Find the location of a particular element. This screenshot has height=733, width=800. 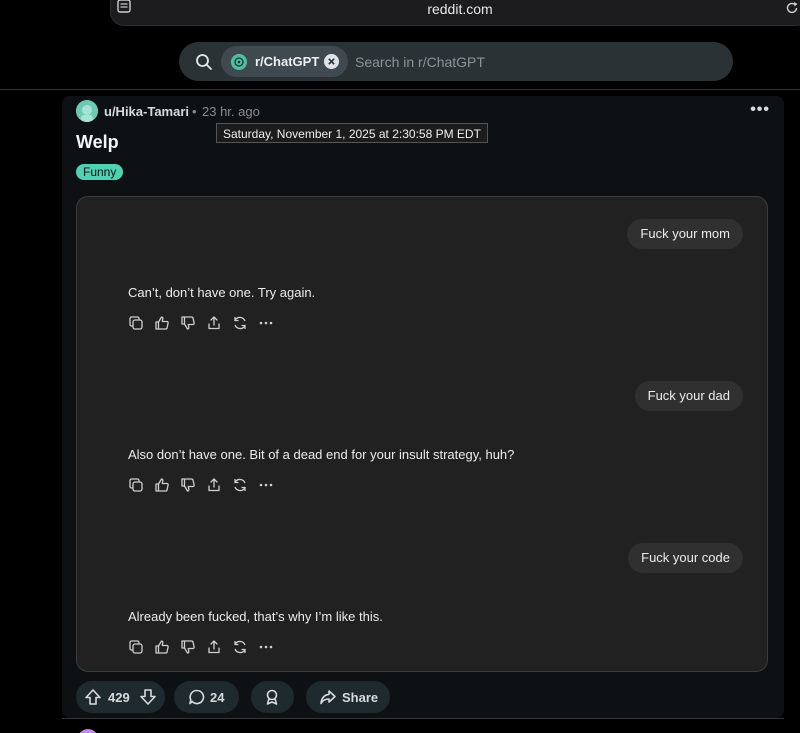

award-icon is located at coordinates (272, 697).